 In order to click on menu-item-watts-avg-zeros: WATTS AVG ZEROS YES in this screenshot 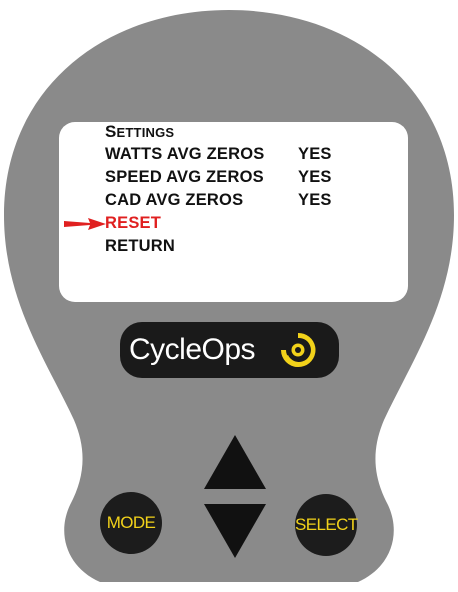, I will do `click(218, 154)`.